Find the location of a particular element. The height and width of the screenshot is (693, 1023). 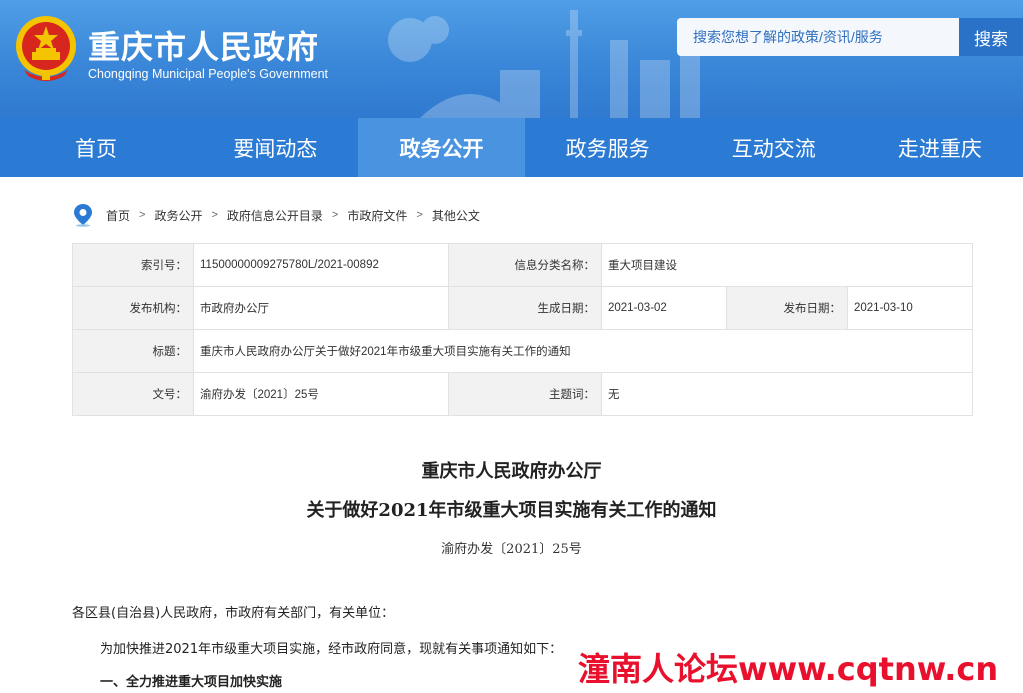

table-row: 文号： 渝府办发〔2021〕25号 主题词： 无 is located at coordinates (523, 394).